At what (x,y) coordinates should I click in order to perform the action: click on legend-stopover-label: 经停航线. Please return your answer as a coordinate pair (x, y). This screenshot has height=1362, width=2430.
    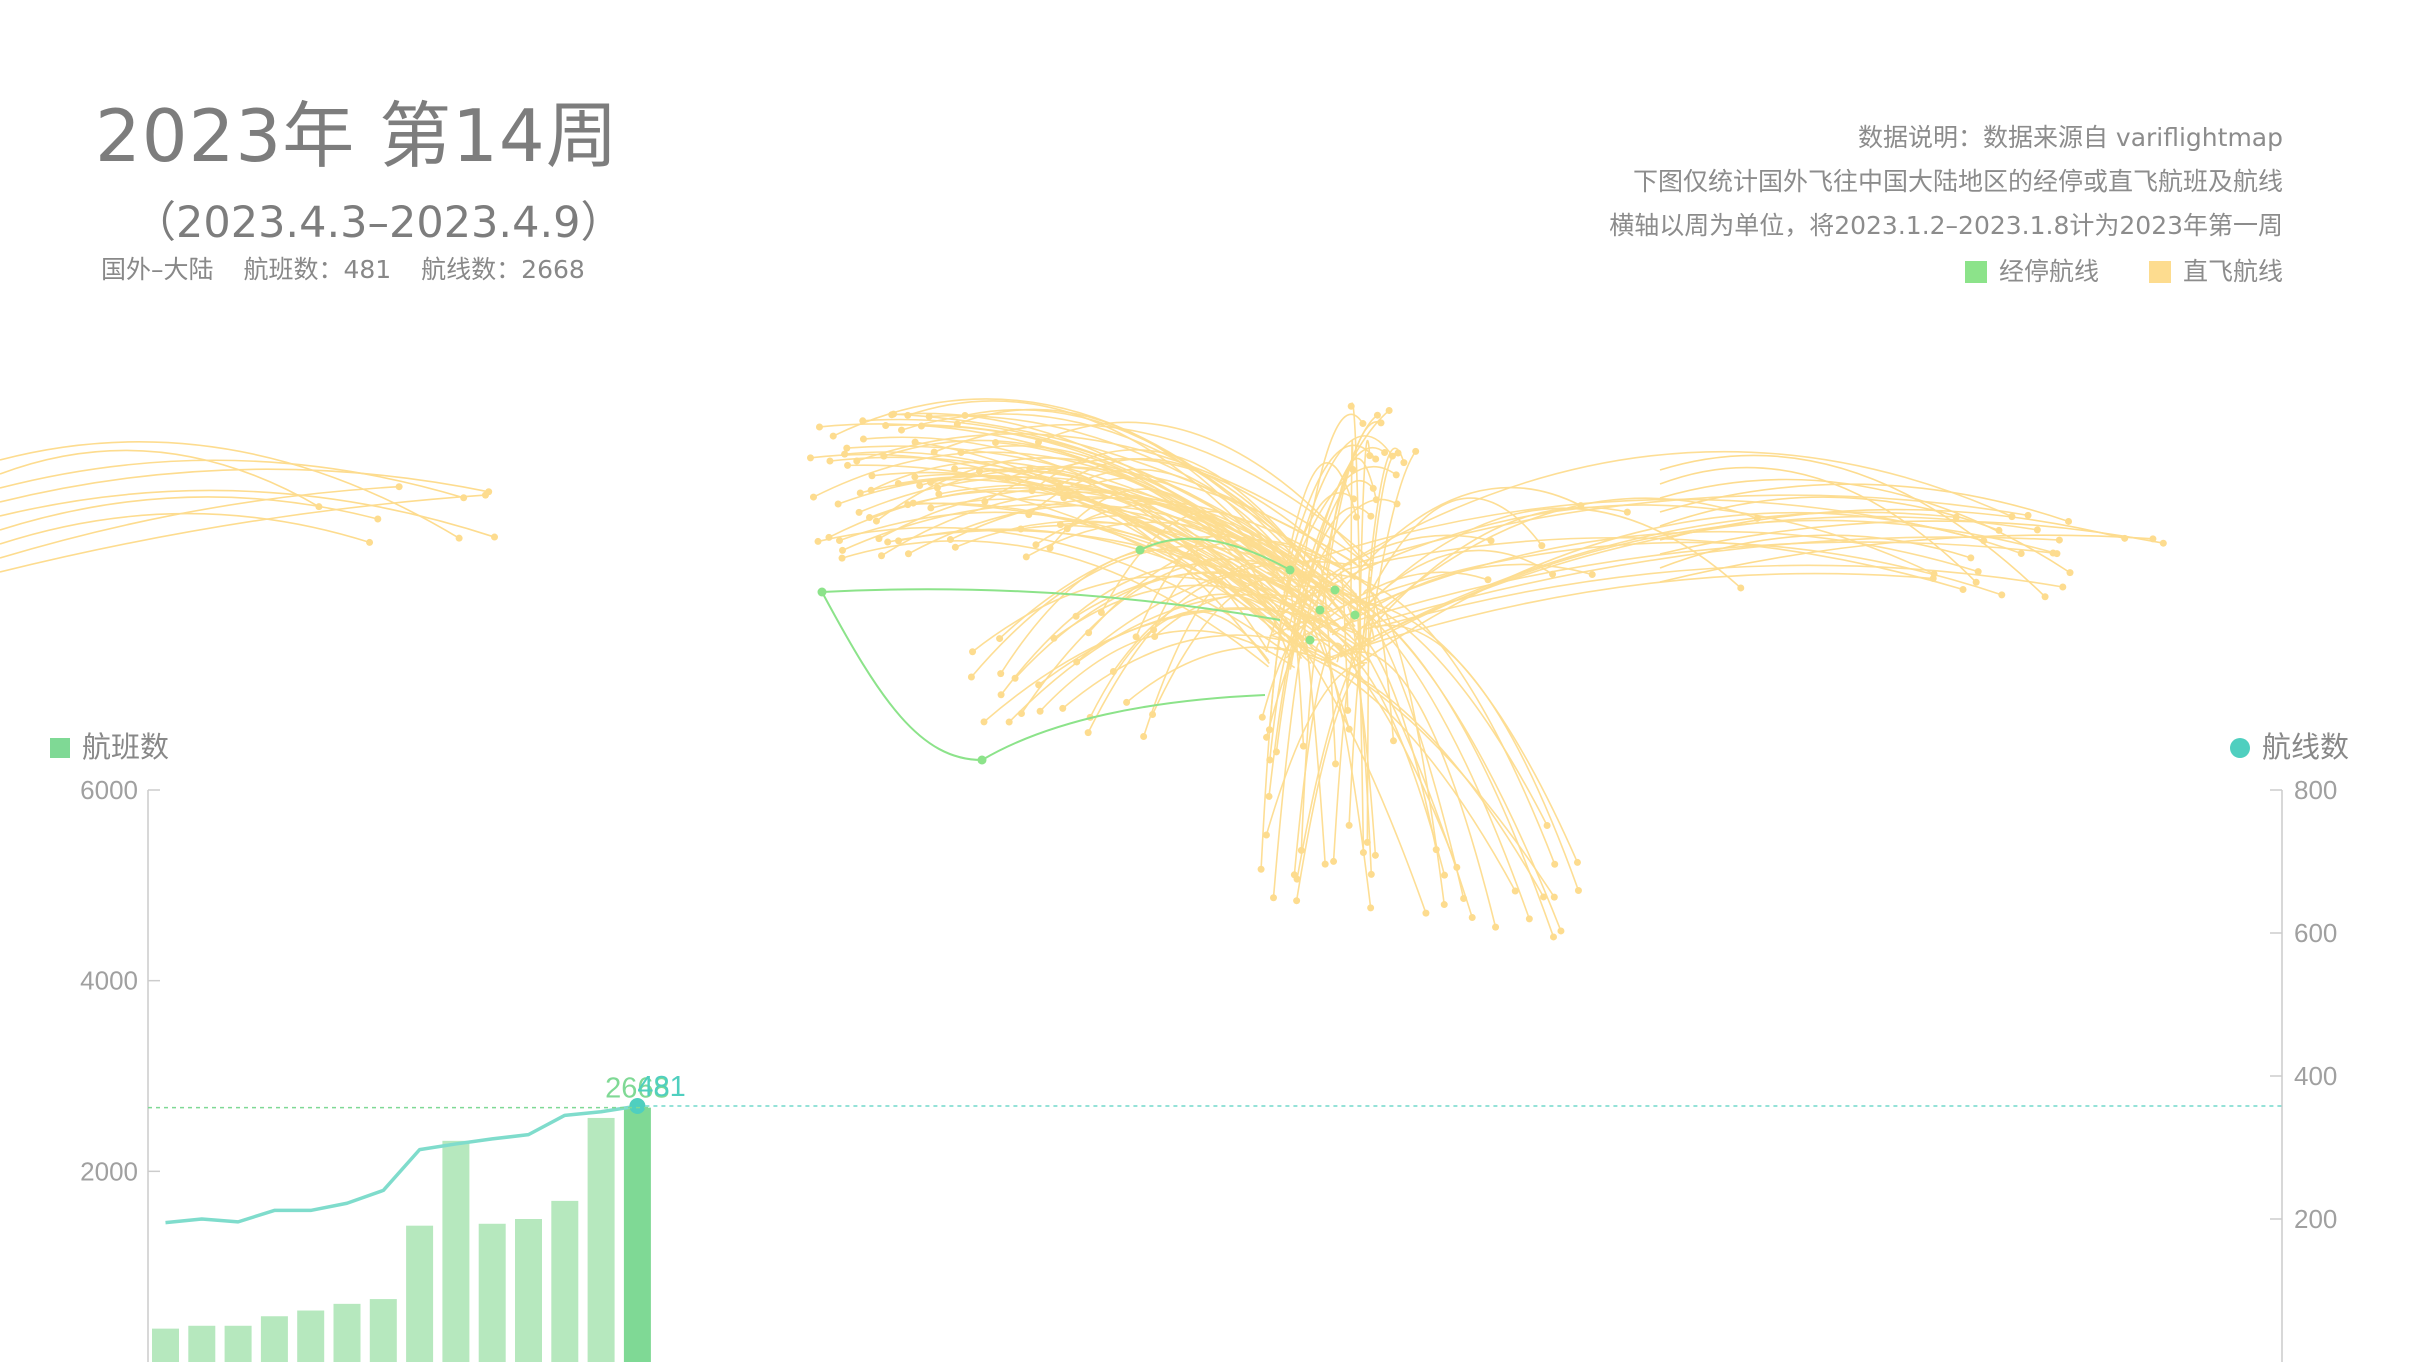
    Looking at the image, I should click on (2048, 271).